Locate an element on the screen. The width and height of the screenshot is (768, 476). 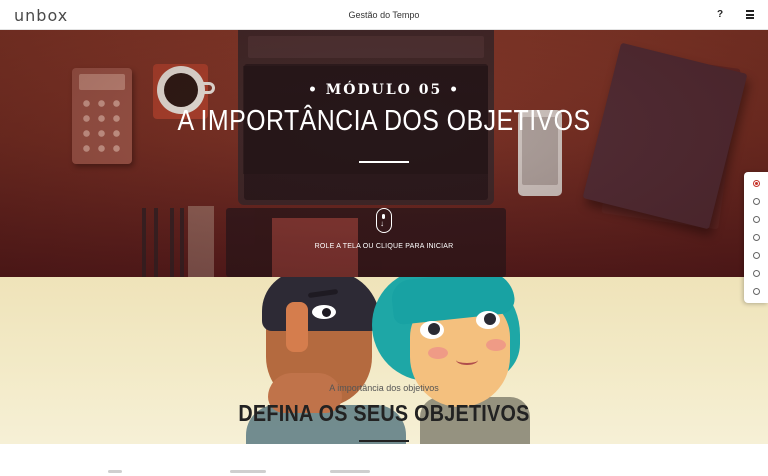
next-content-strip is located at coordinates (384, 460).